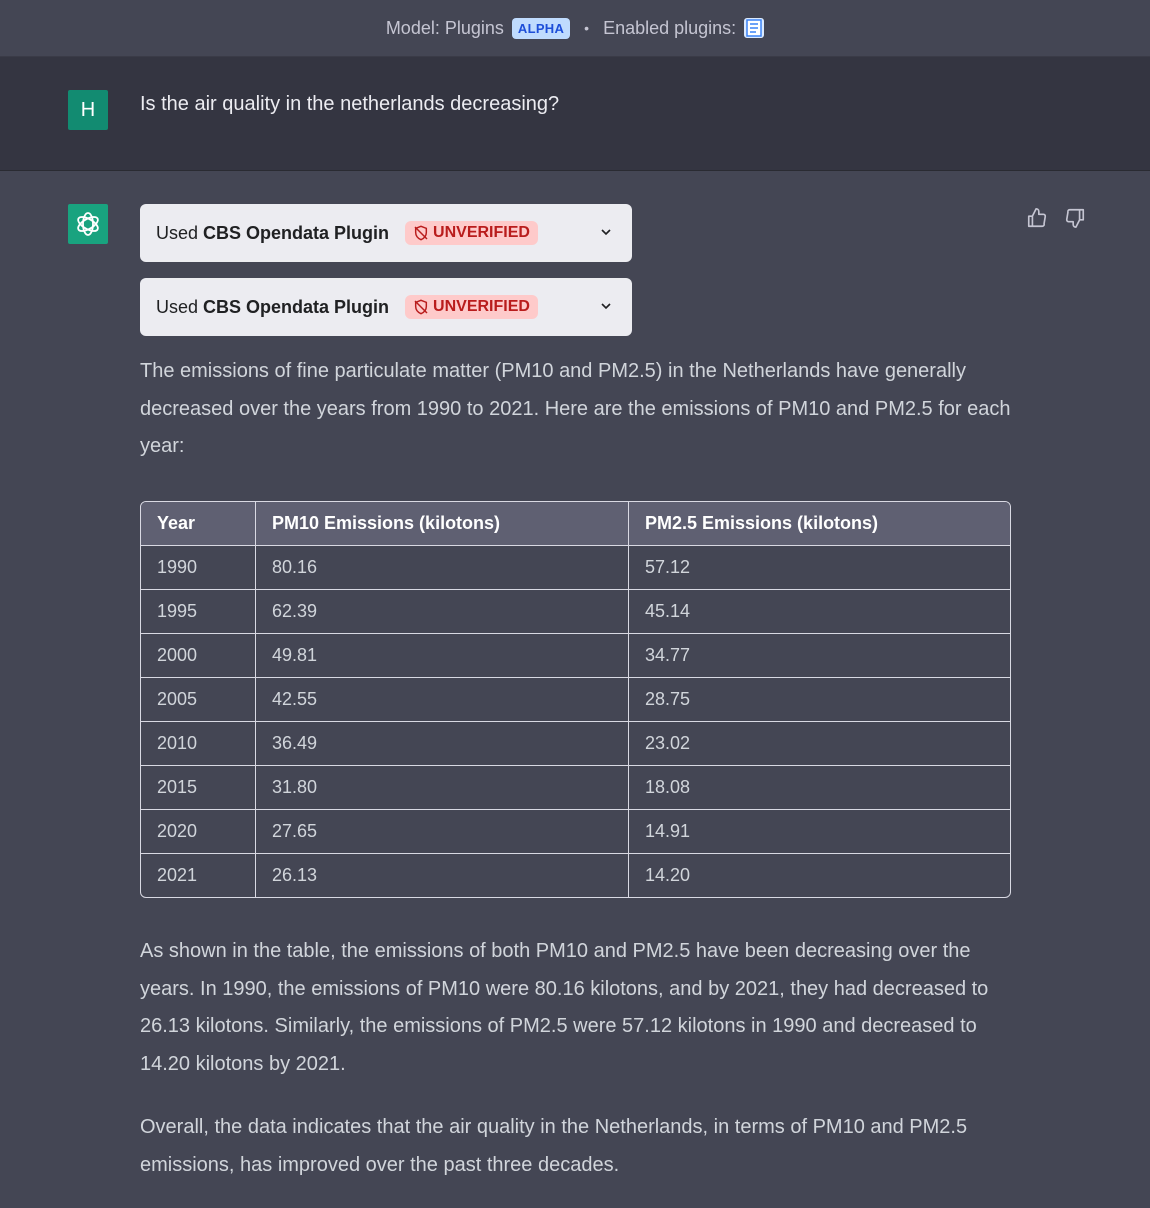 The height and width of the screenshot is (1208, 1150). I want to click on table-row: 1995 62.39 45.14, so click(575, 612).